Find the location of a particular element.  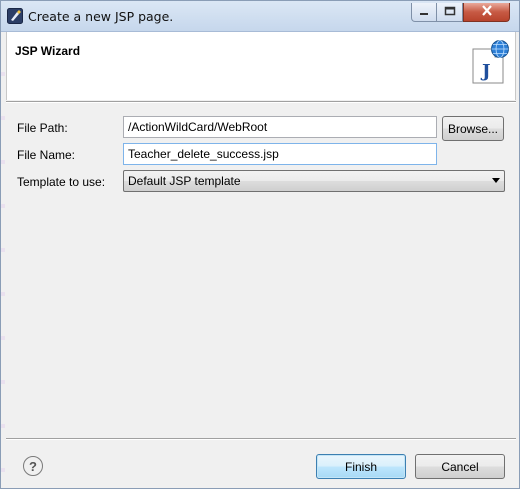

footer-separator is located at coordinates (261, 439).